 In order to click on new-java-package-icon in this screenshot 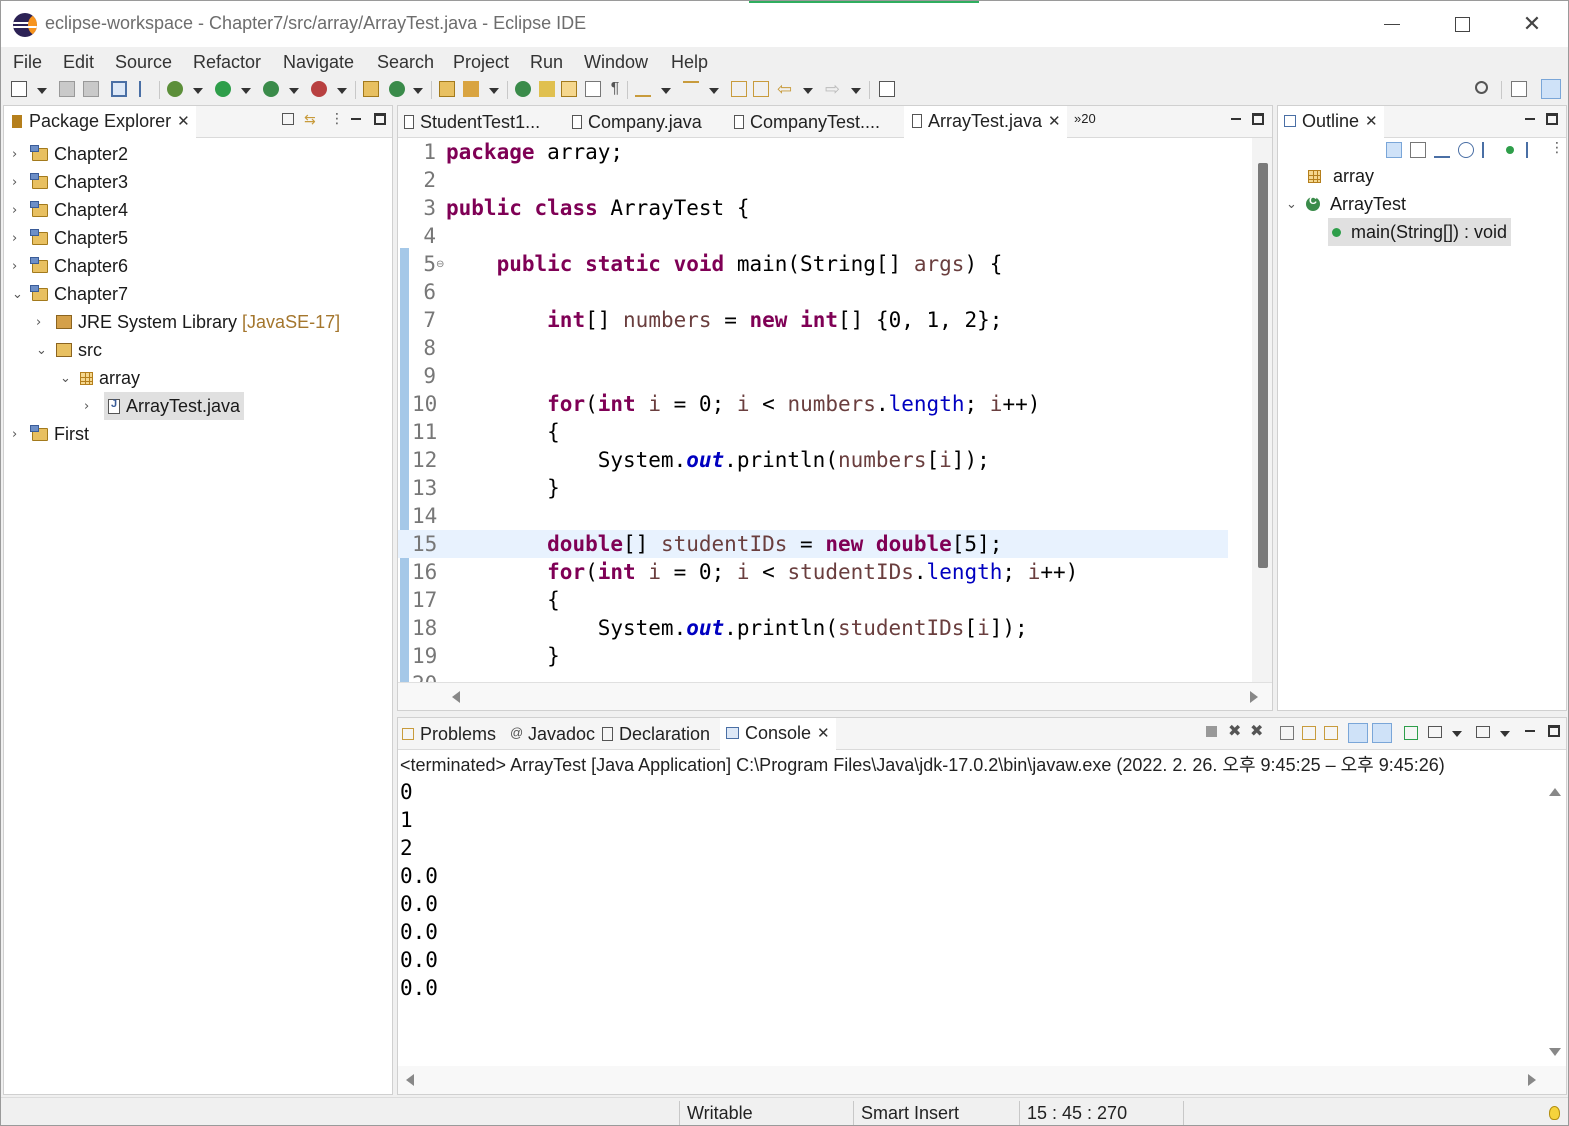, I will do `click(371, 89)`.